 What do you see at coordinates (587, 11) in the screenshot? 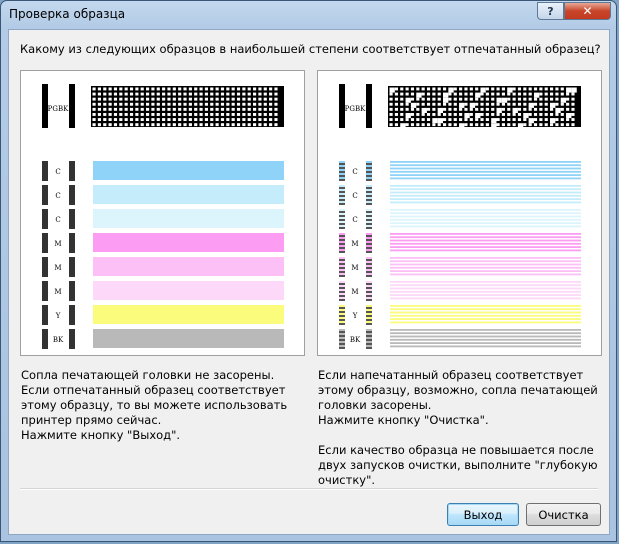
I see `close-button: ✕` at bounding box center [587, 11].